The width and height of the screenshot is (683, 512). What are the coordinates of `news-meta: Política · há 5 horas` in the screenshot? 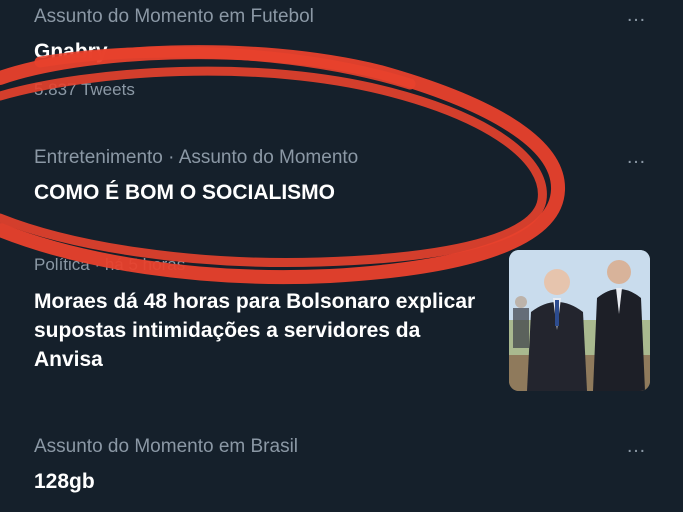 It's located at (110, 264).